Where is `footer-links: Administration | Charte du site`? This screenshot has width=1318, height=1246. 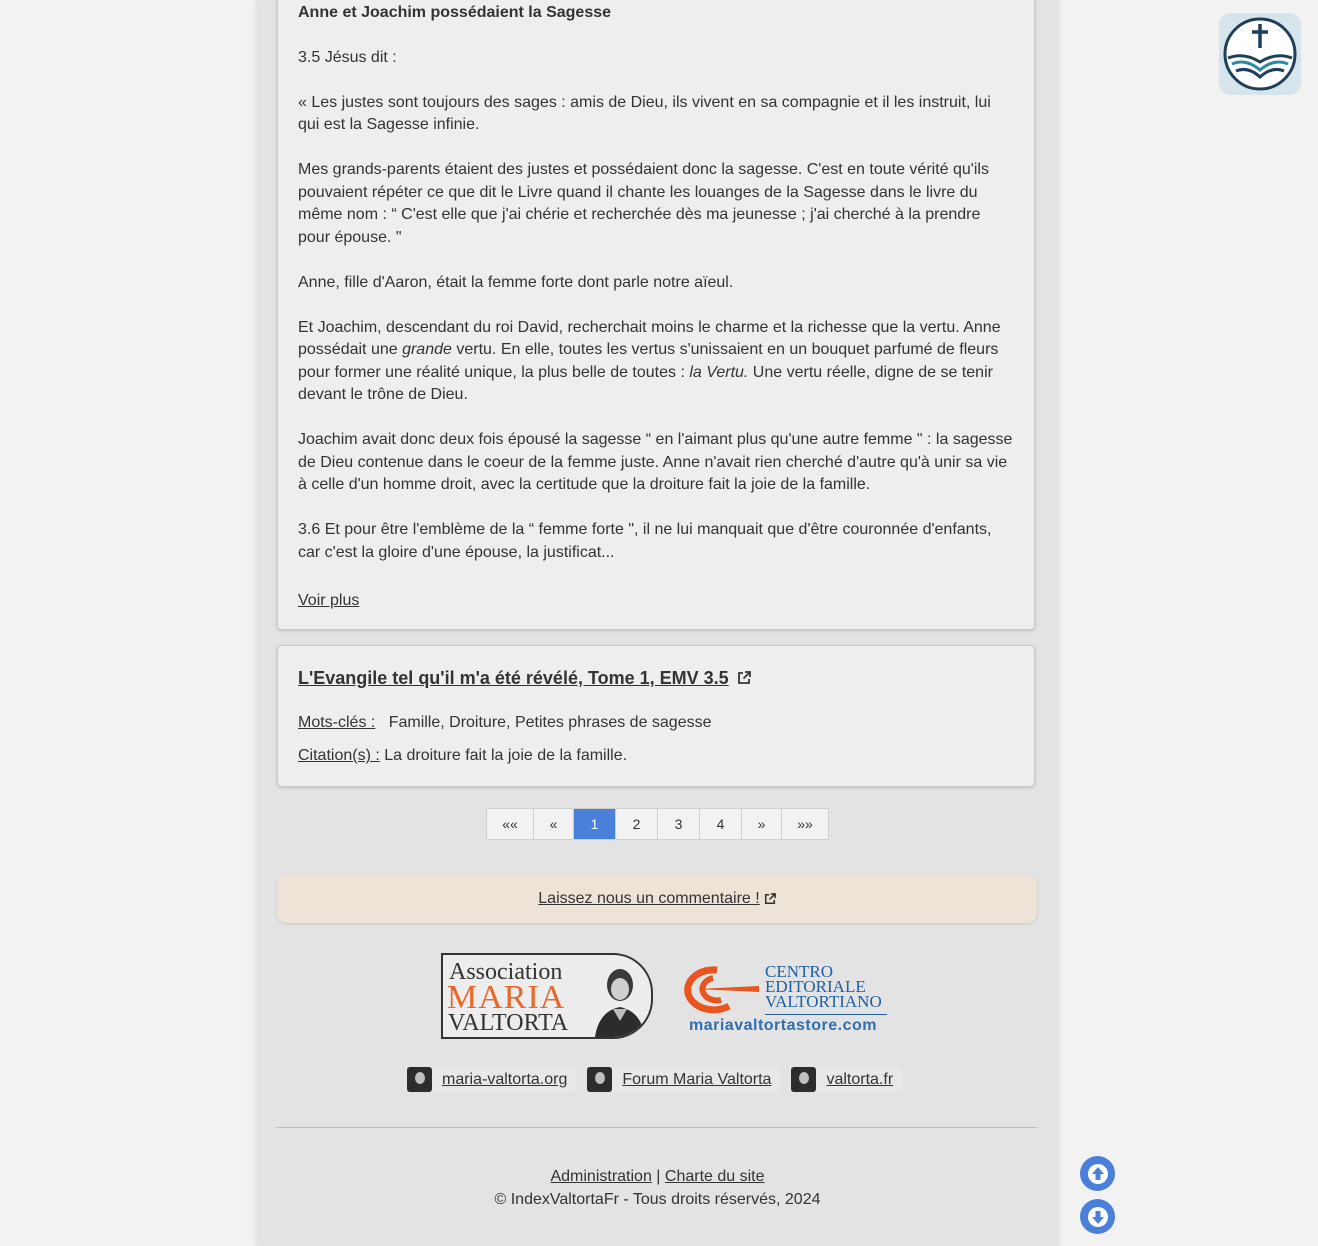
footer-links: Administration | Charte du site is located at coordinates (657, 1177).